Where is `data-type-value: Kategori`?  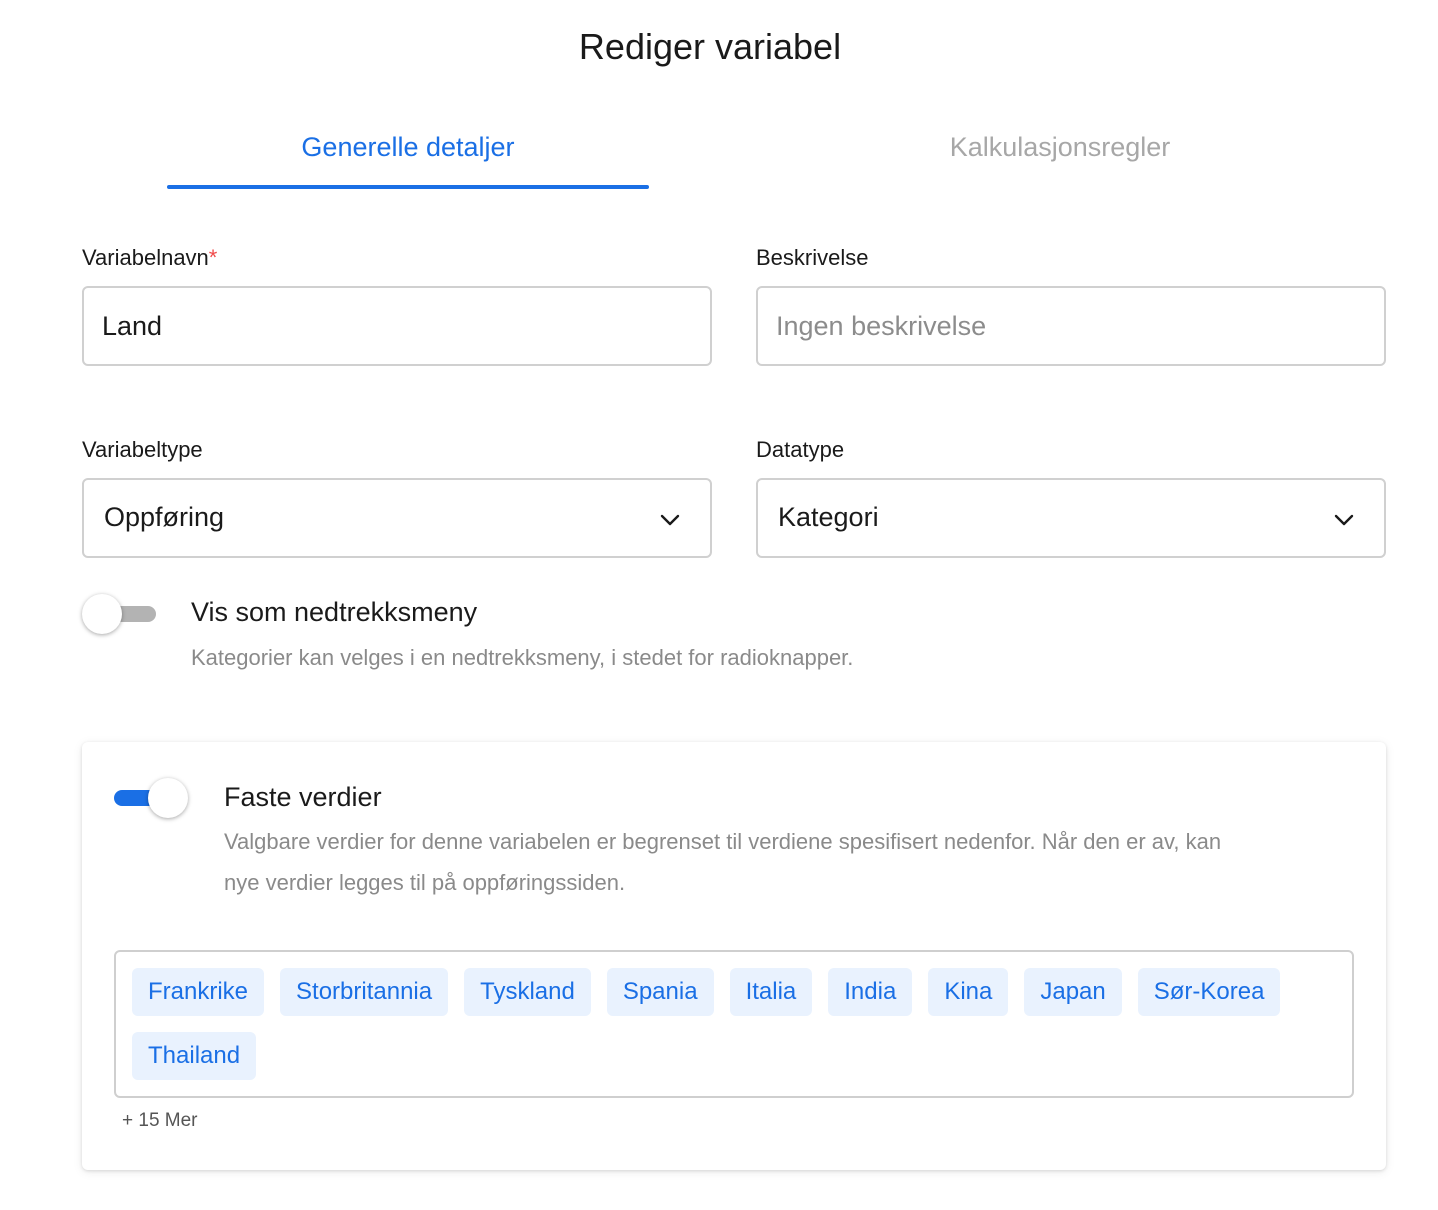 data-type-value: Kategori is located at coordinates (828, 517).